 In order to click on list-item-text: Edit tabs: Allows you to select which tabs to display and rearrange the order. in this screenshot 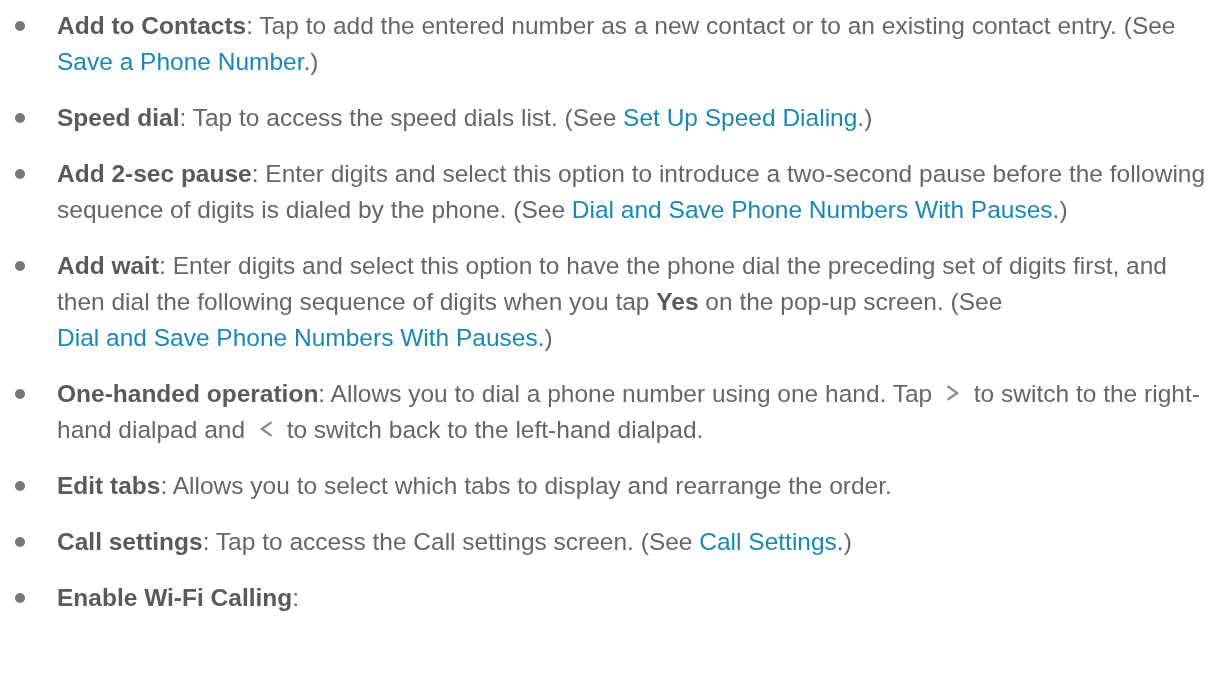, I will do `click(475, 486)`.